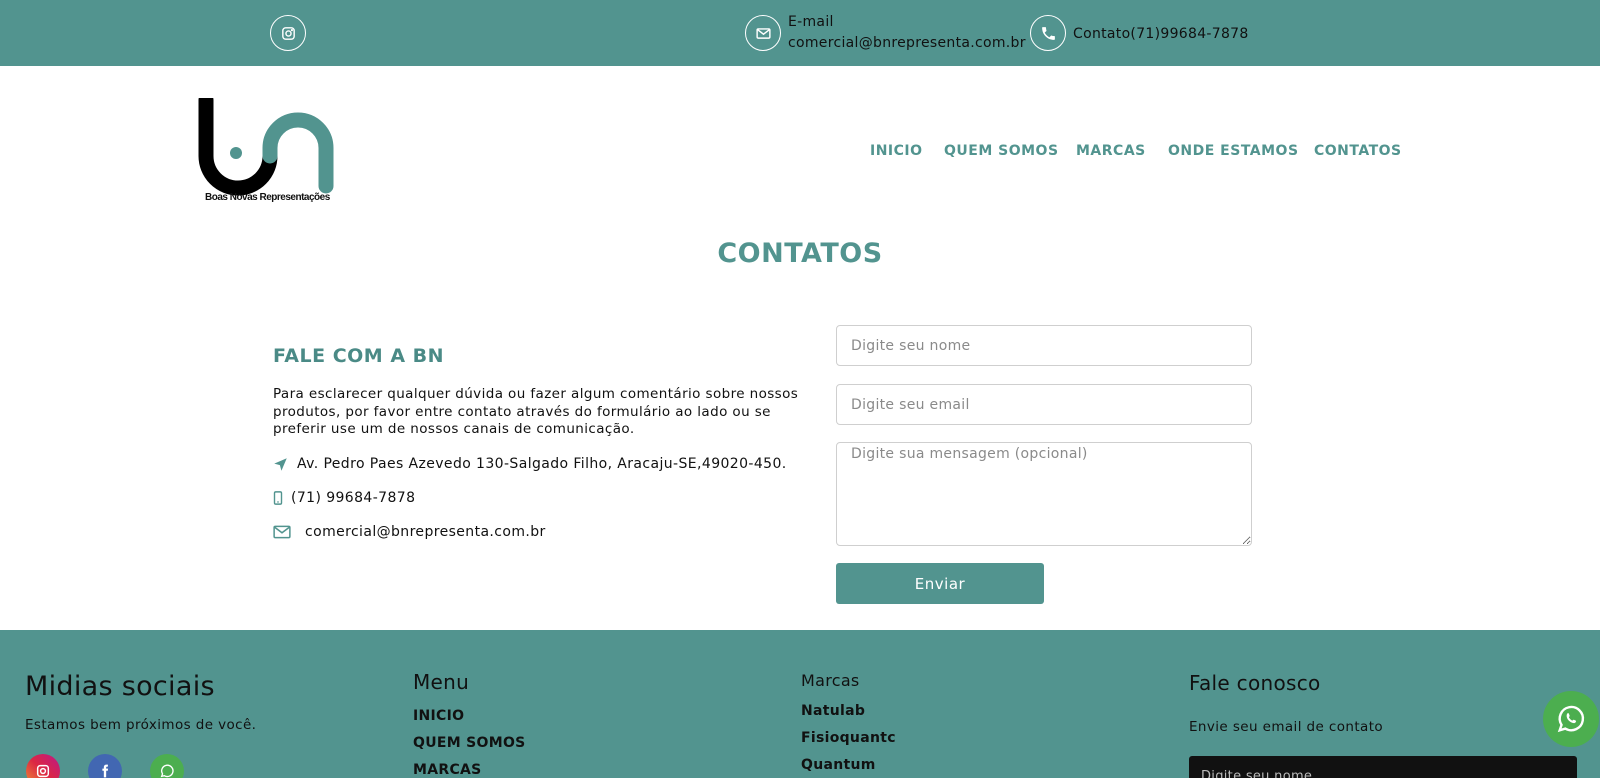  I want to click on footer-whatsapp-icon, so click(167, 766).